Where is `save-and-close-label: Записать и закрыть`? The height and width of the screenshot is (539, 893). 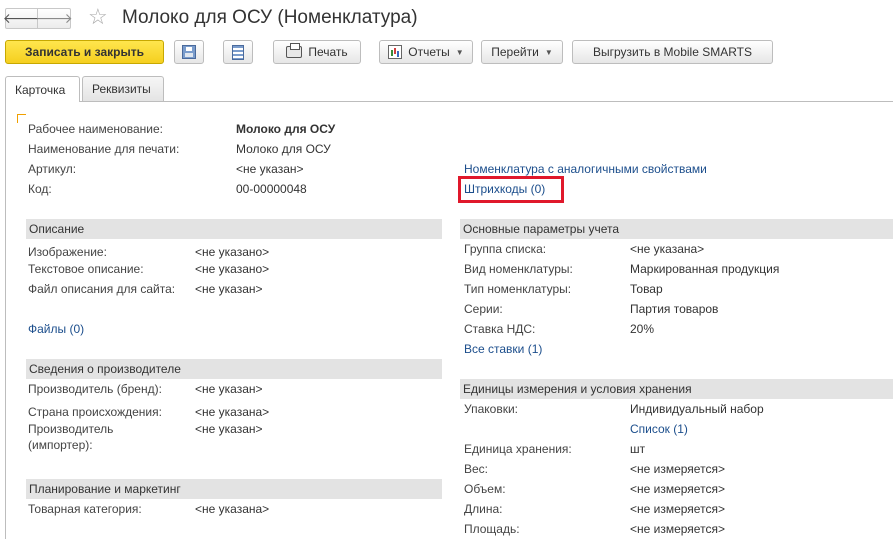 save-and-close-label: Записать и закрыть is located at coordinates (84, 52).